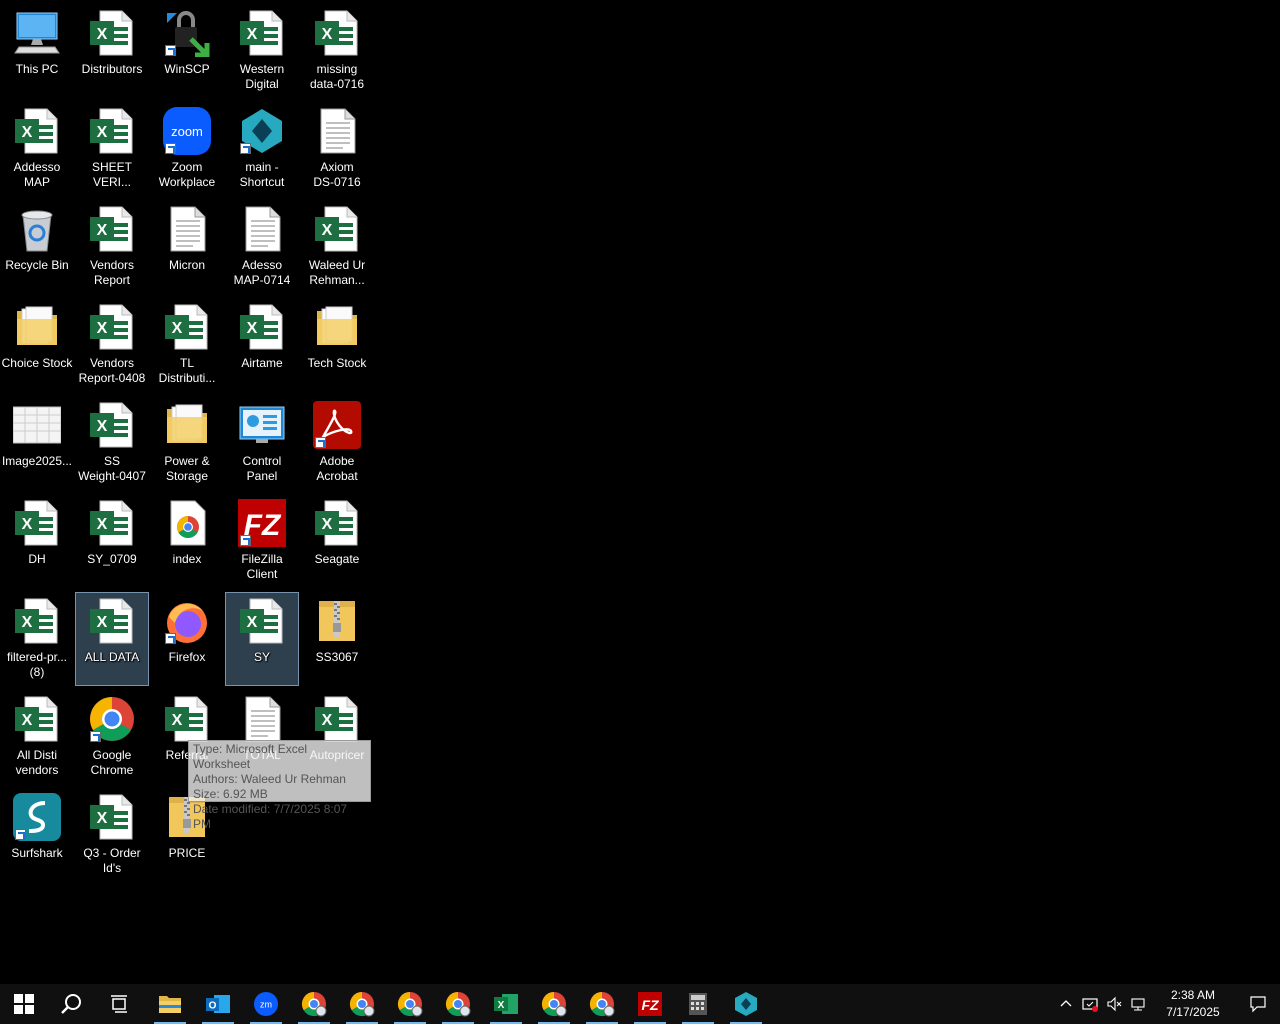 Image resolution: width=1280 pixels, height=1024 pixels. Describe the element at coordinates (262, 51) in the screenshot. I see `desktop-icon-western-digital: X Western Digital` at that location.